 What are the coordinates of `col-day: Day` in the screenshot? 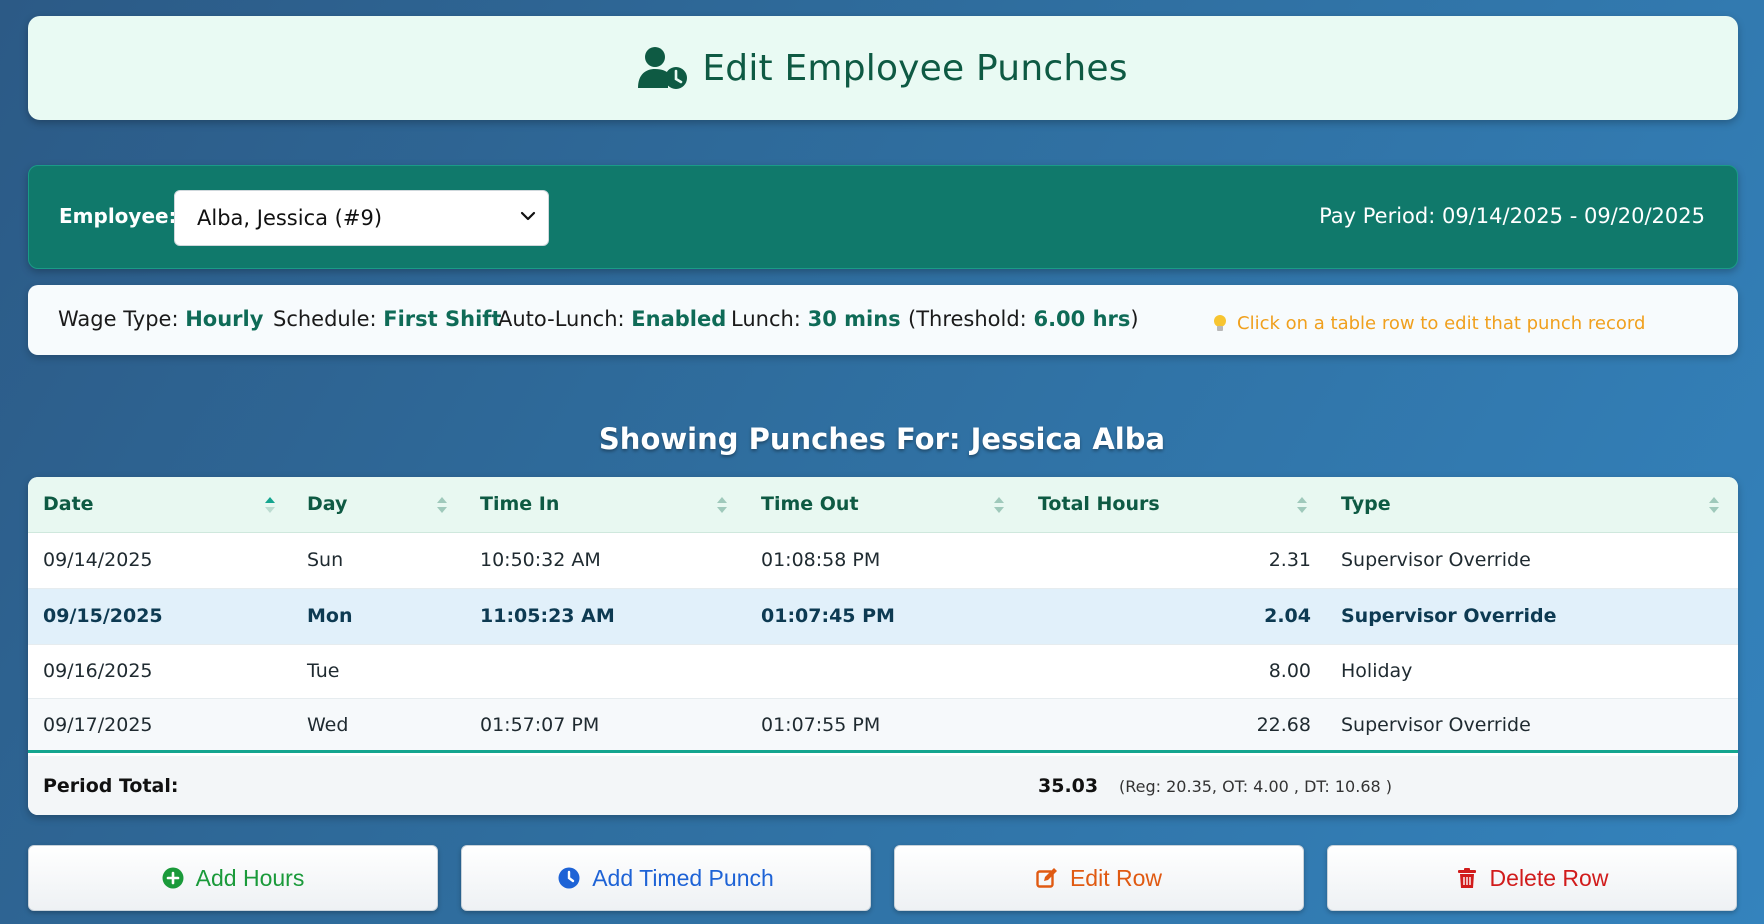 It's located at (327, 504).